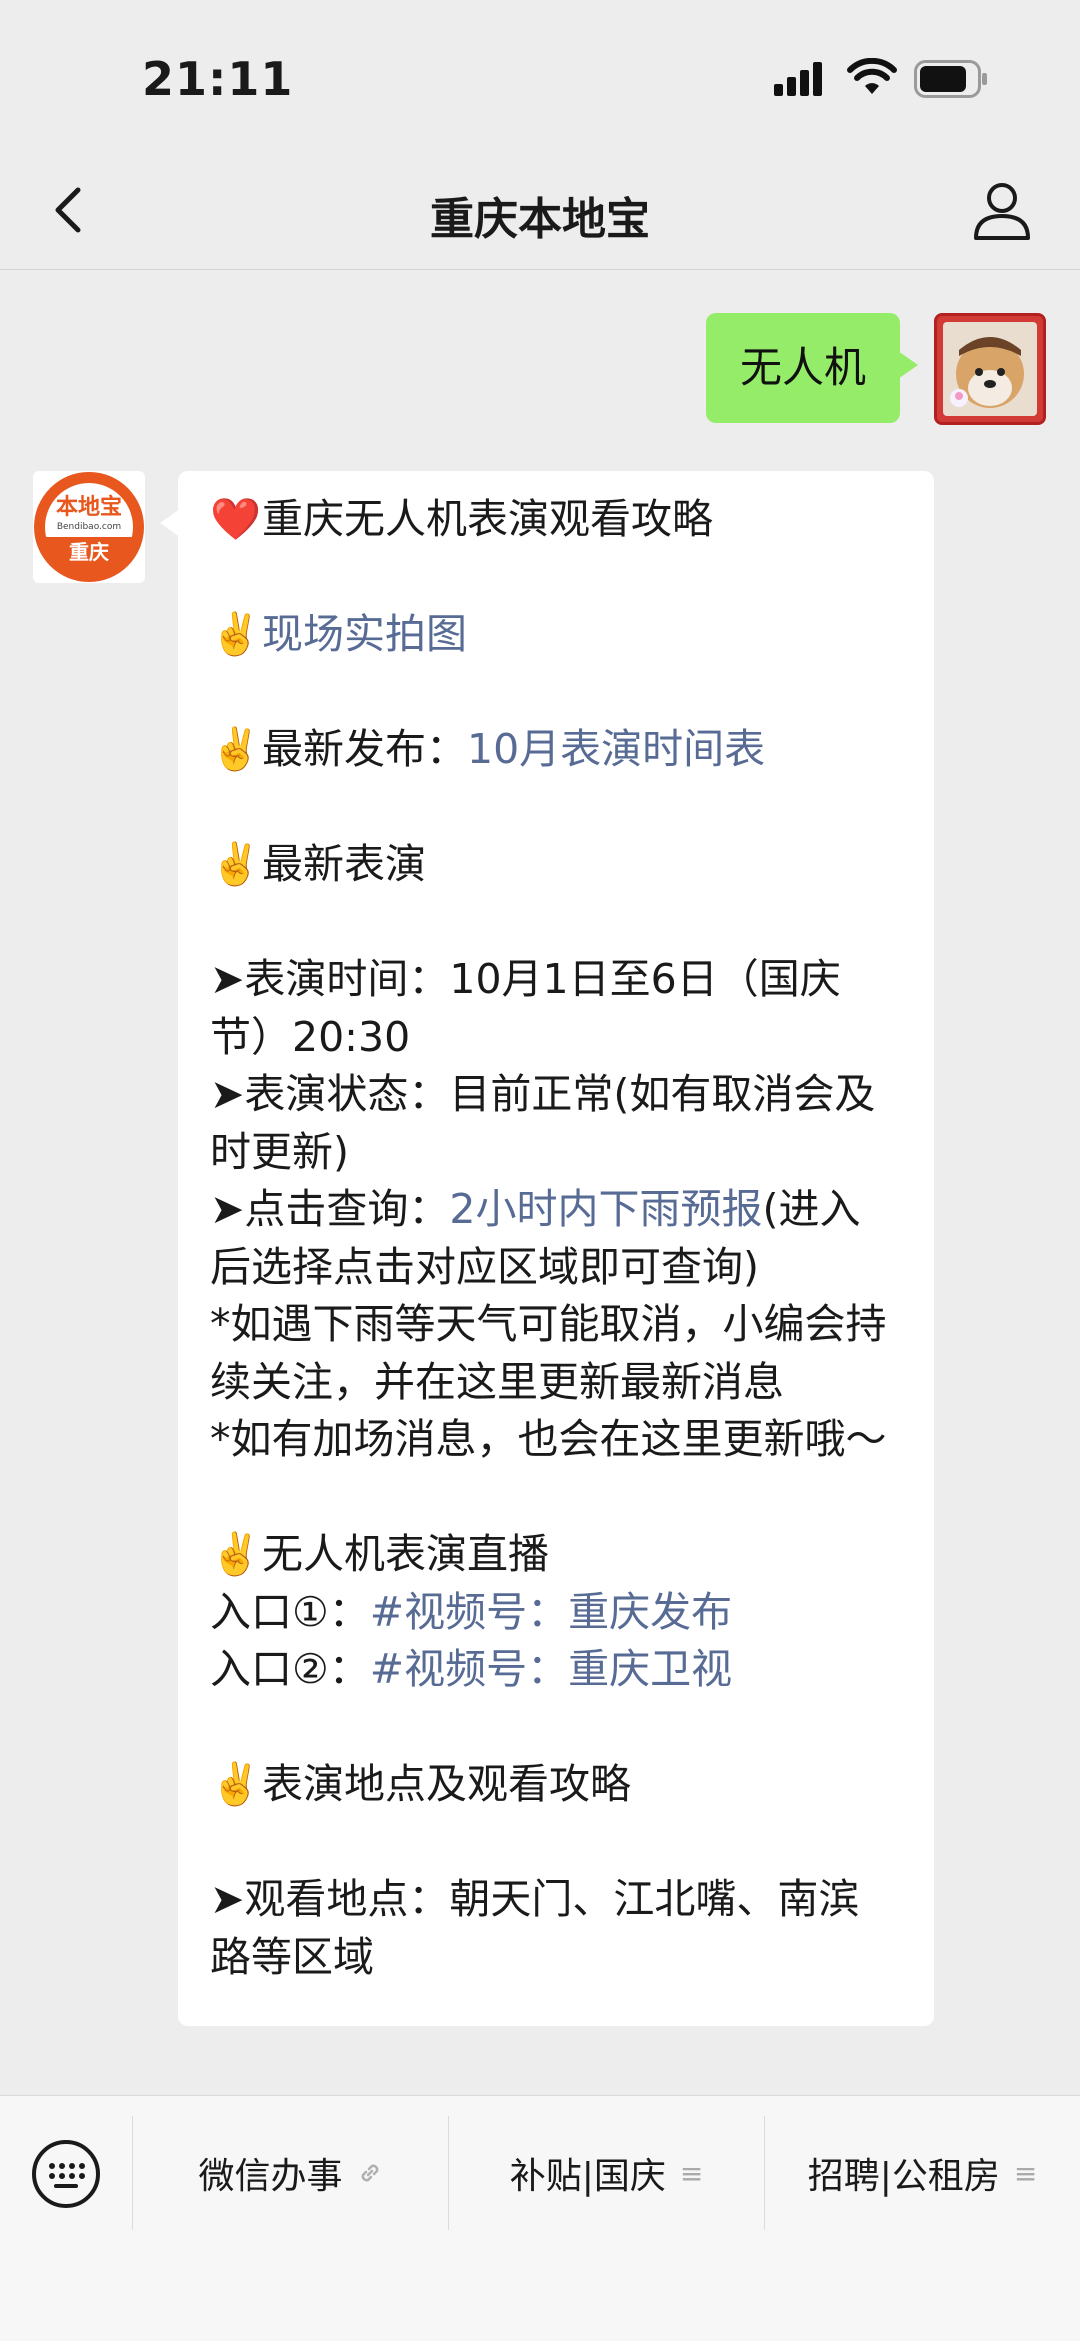 Image resolution: width=1080 pixels, height=2341 pixels. What do you see at coordinates (487, 519) in the screenshot?
I see `article-title: 重庆无人机表演观看攻略` at bounding box center [487, 519].